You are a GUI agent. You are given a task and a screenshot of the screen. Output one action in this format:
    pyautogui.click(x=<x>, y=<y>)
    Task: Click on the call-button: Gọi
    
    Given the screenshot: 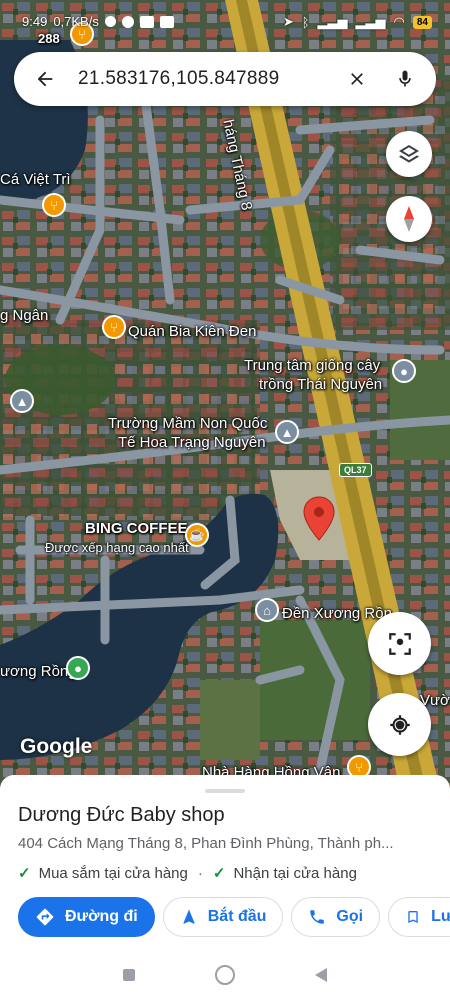 What is the action you would take?
    pyautogui.click(x=336, y=917)
    